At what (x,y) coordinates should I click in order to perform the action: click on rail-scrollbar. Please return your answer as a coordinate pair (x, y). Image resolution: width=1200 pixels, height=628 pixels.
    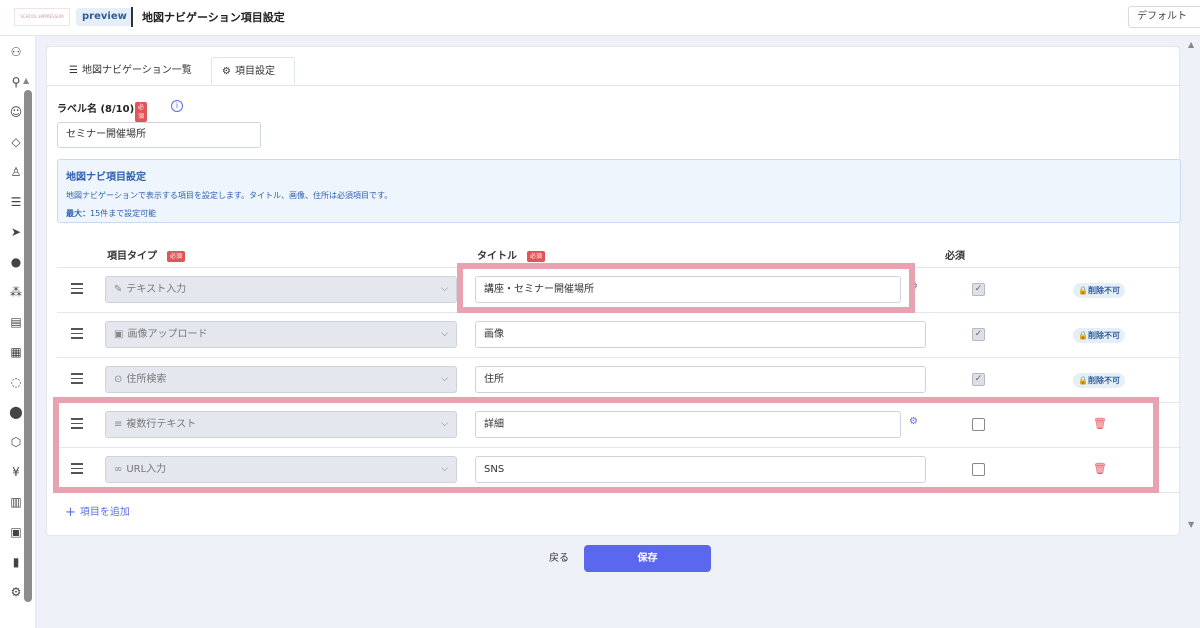
    Looking at the image, I should click on (28, 346).